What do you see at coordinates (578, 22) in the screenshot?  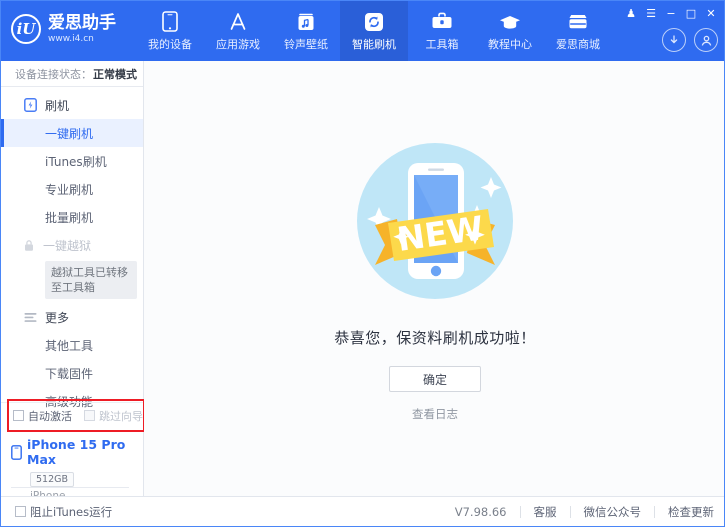 I see `store-icon` at bounding box center [578, 22].